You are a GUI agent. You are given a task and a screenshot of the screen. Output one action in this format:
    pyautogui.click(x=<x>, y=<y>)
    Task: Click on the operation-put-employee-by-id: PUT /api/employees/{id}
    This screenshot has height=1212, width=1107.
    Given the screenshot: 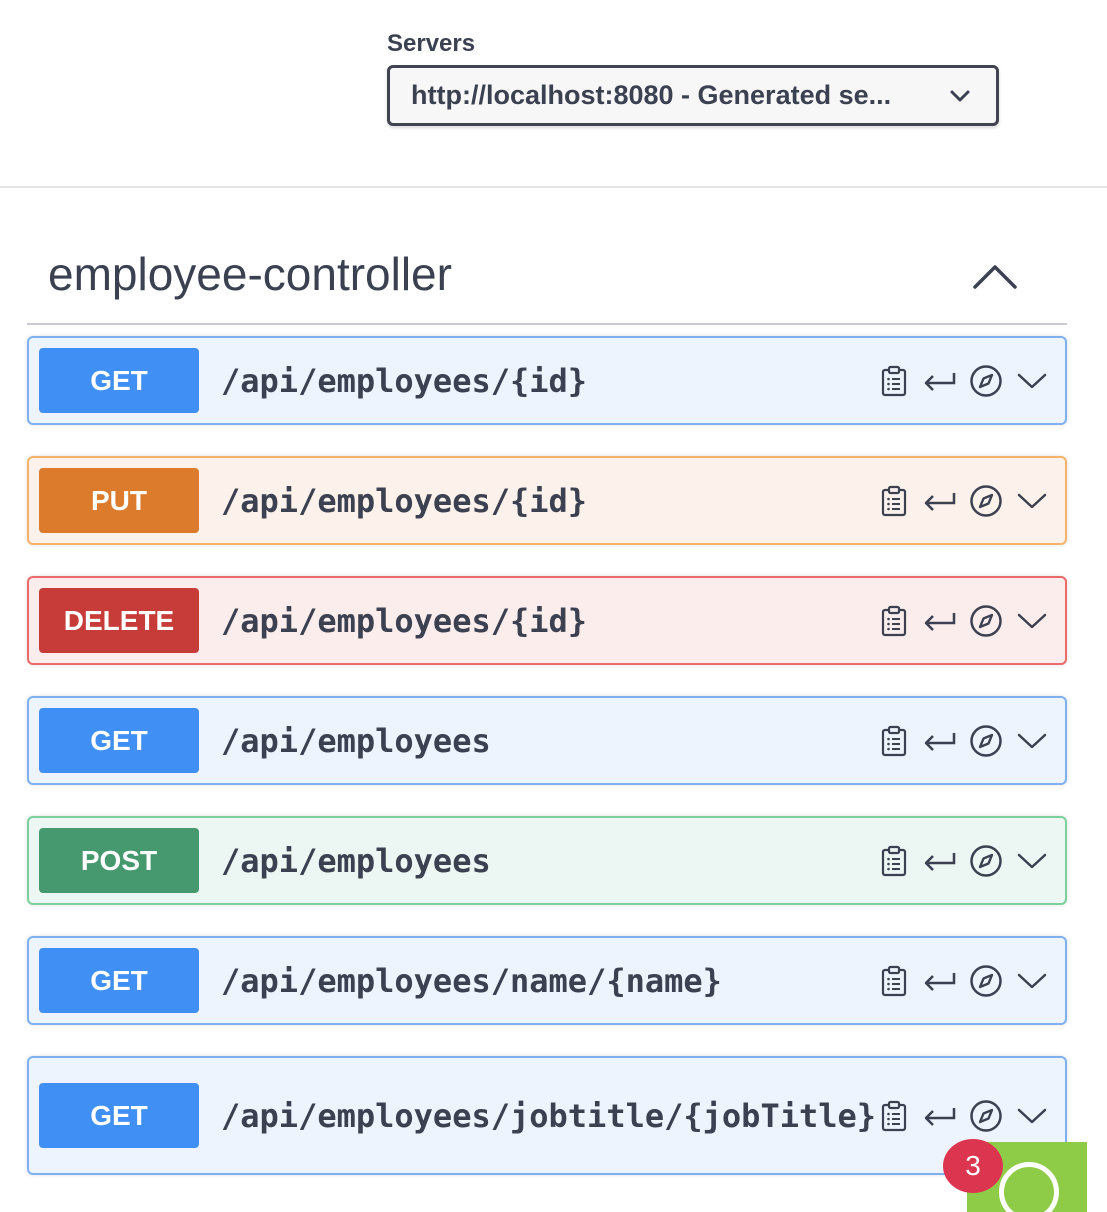 What is the action you would take?
    pyautogui.click(x=547, y=500)
    